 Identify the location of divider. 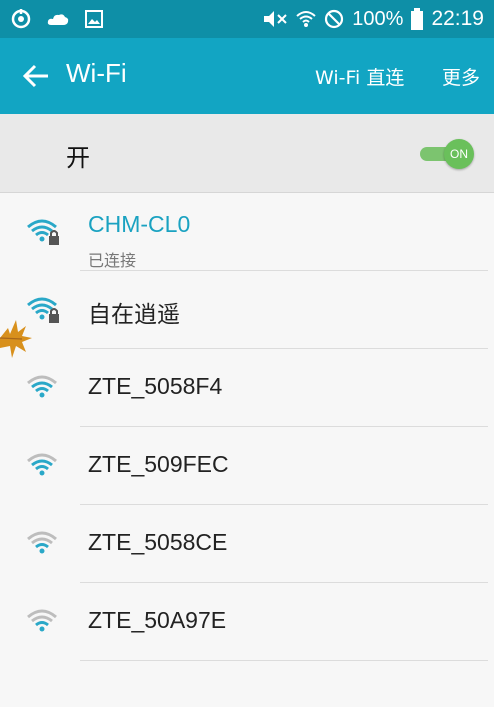
(284, 660).